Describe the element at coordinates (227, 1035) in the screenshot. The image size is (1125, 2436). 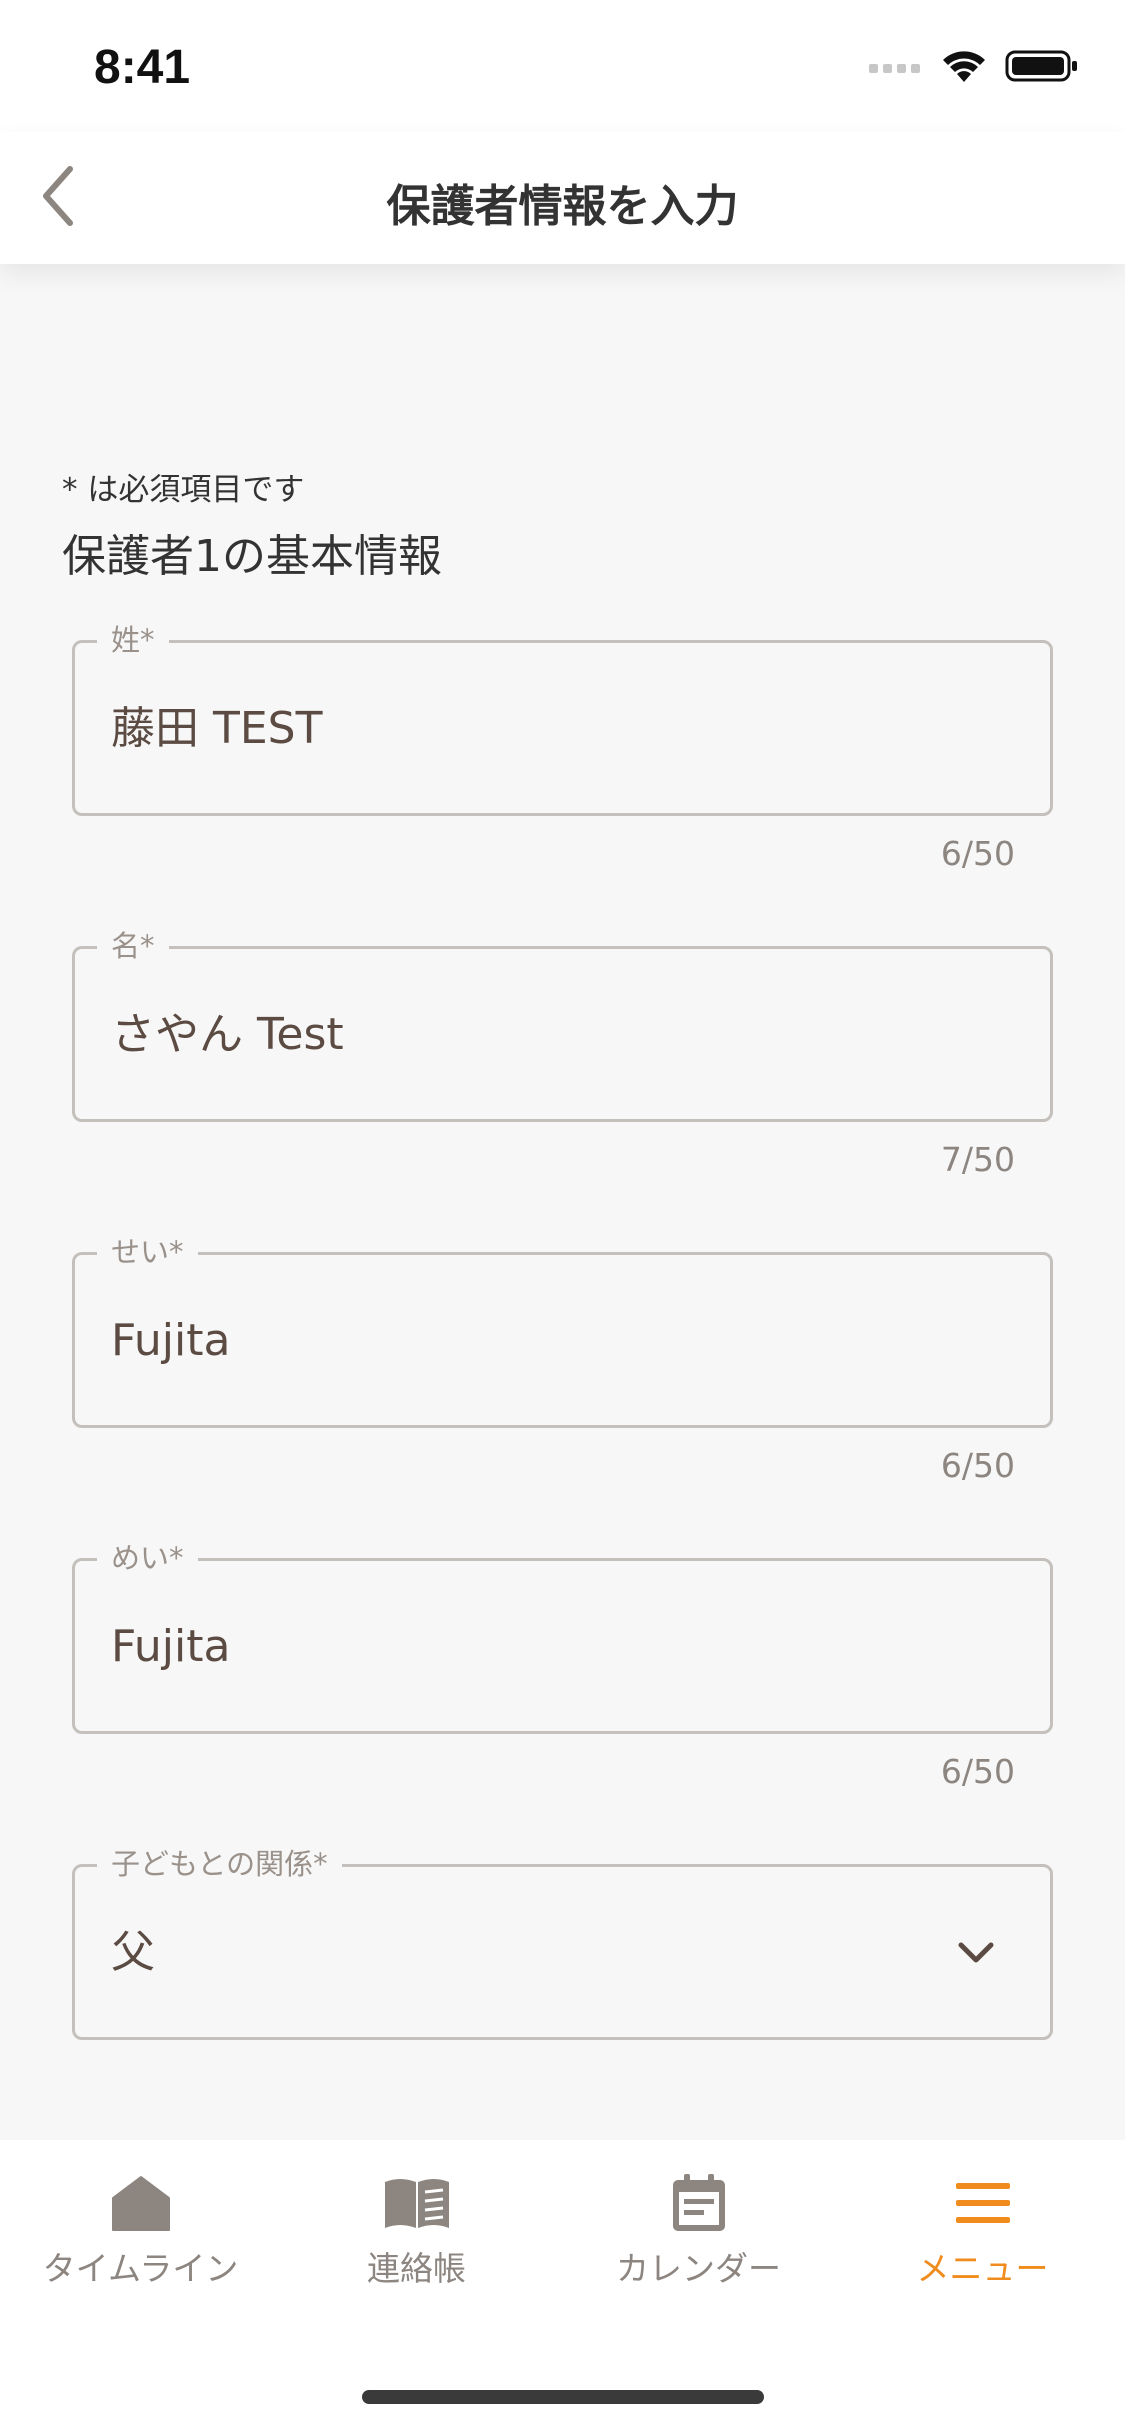
I see `field-value: さやん Test` at that location.